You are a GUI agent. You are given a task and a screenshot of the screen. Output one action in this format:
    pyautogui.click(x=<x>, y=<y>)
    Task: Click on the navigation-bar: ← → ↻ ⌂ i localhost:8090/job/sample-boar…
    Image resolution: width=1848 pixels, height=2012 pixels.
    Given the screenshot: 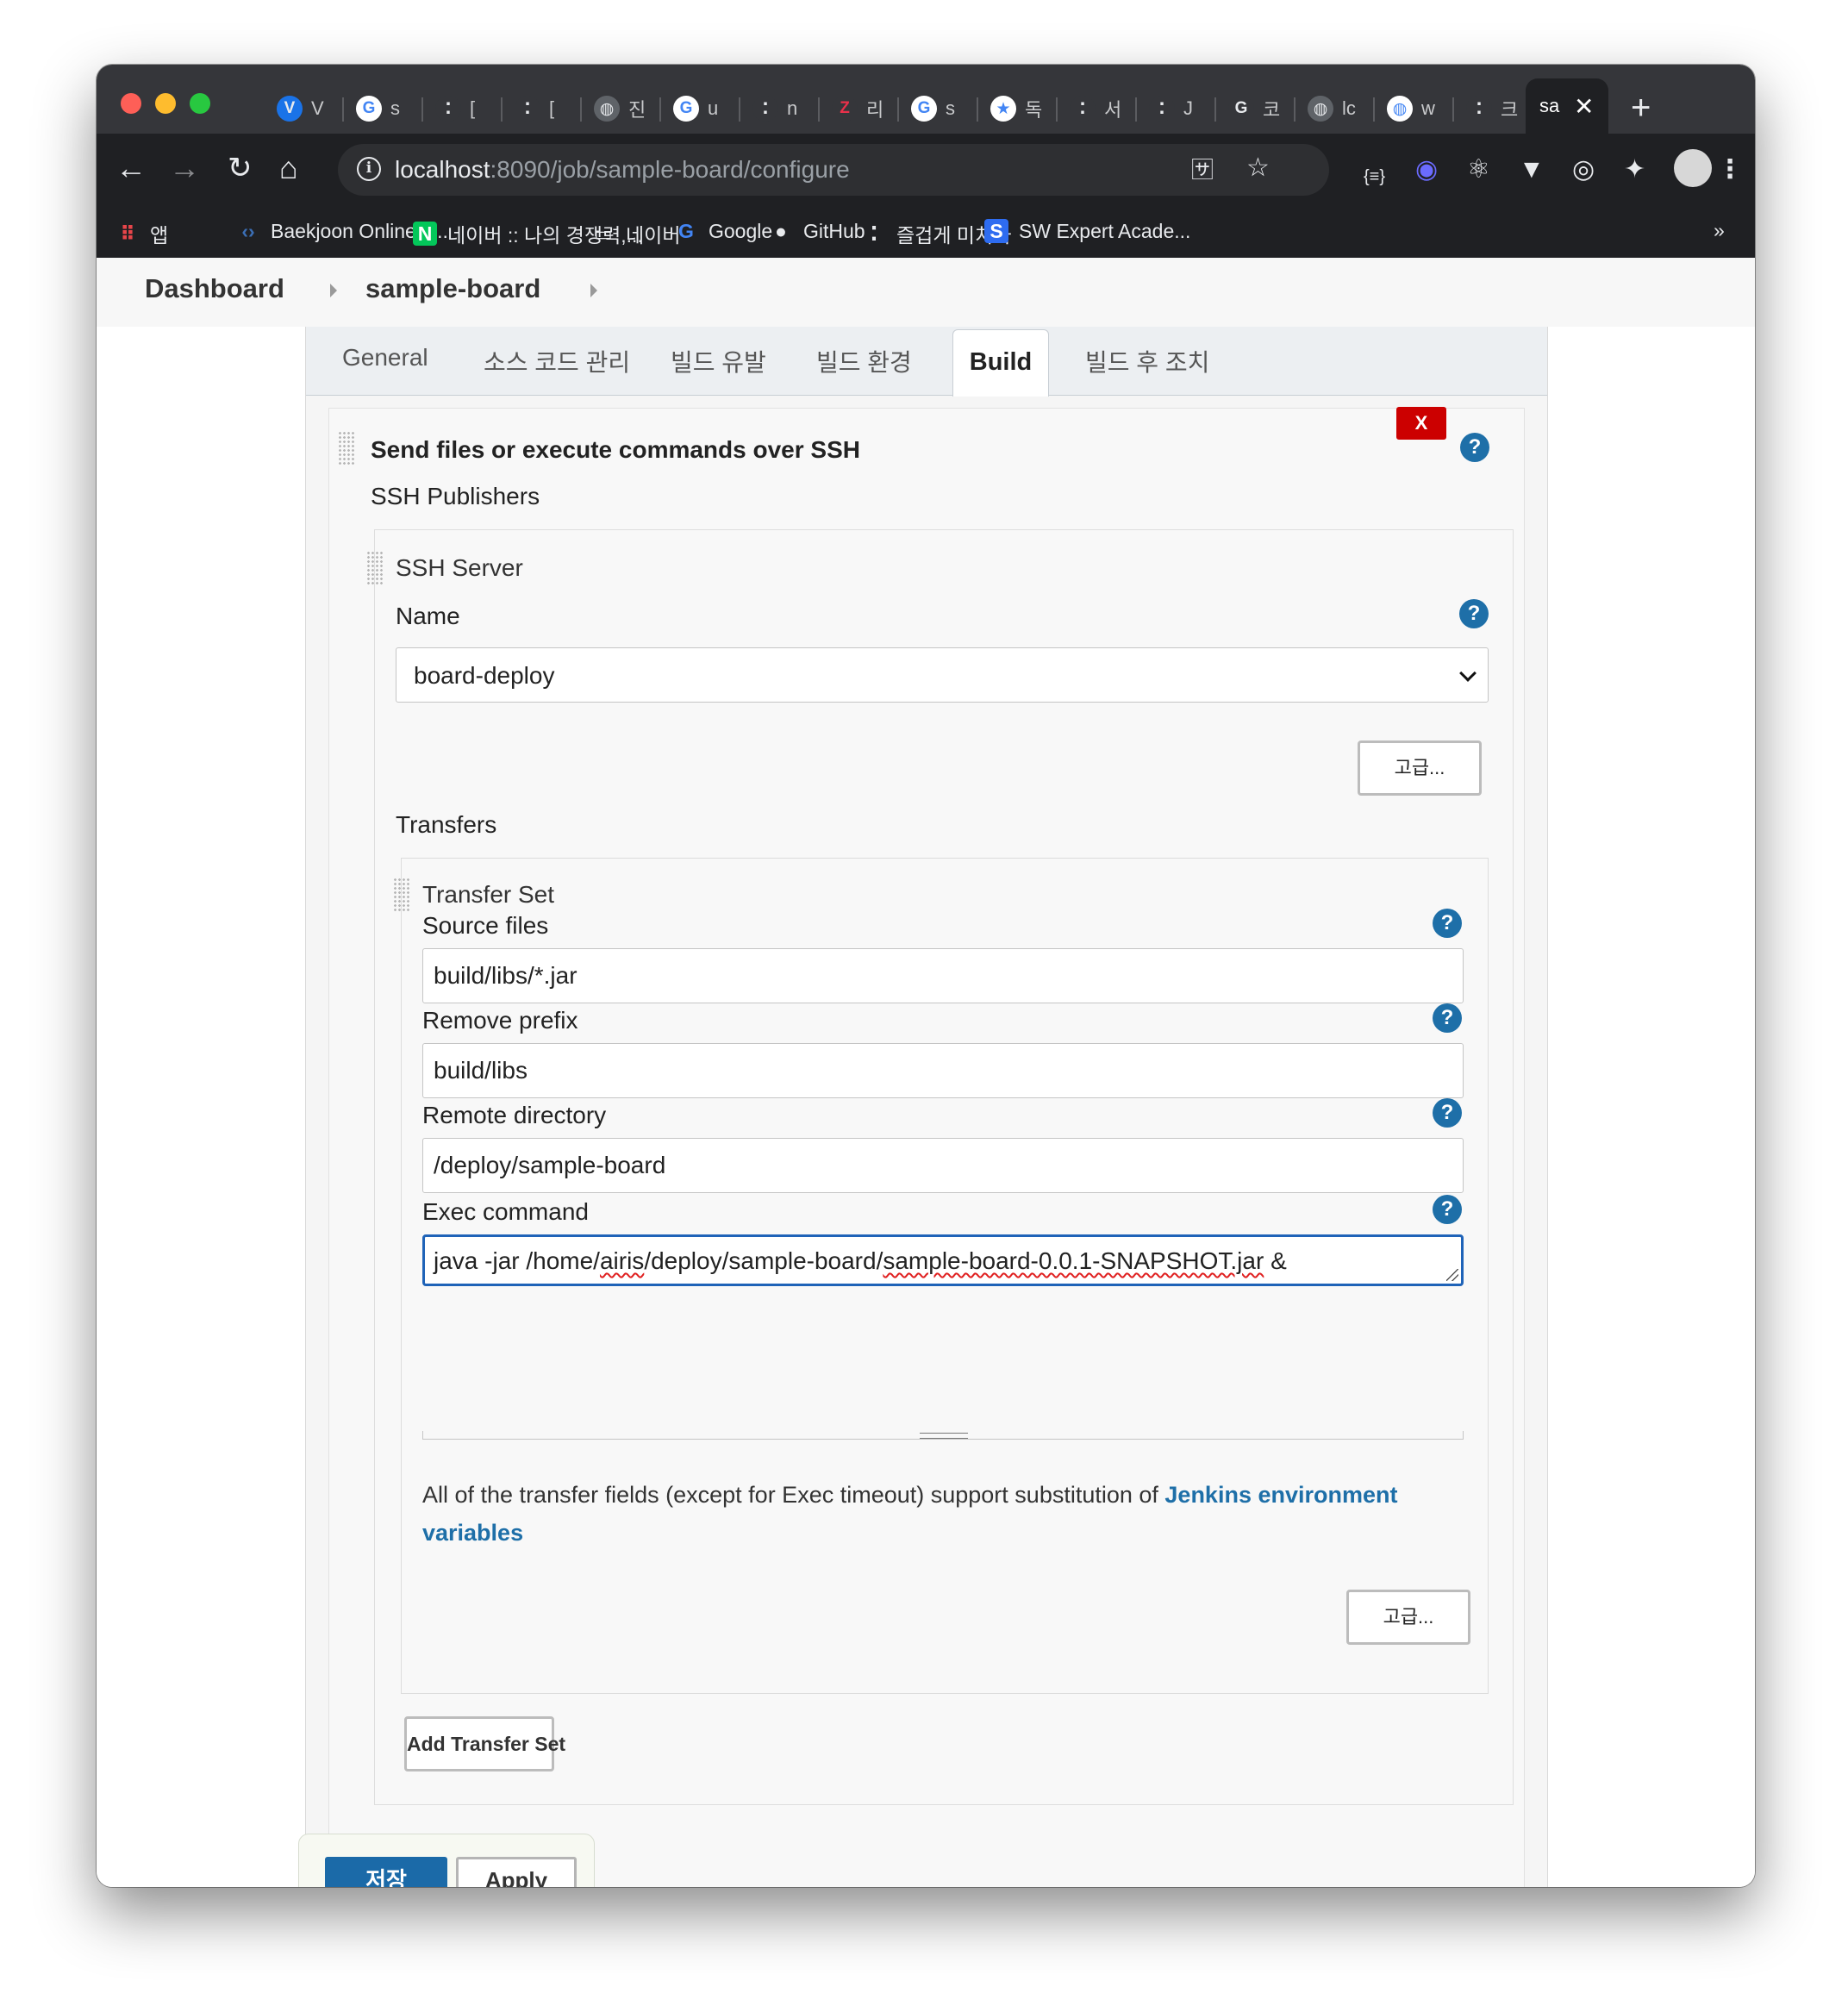 What is the action you would take?
    pyautogui.click(x=926, y=171)
    